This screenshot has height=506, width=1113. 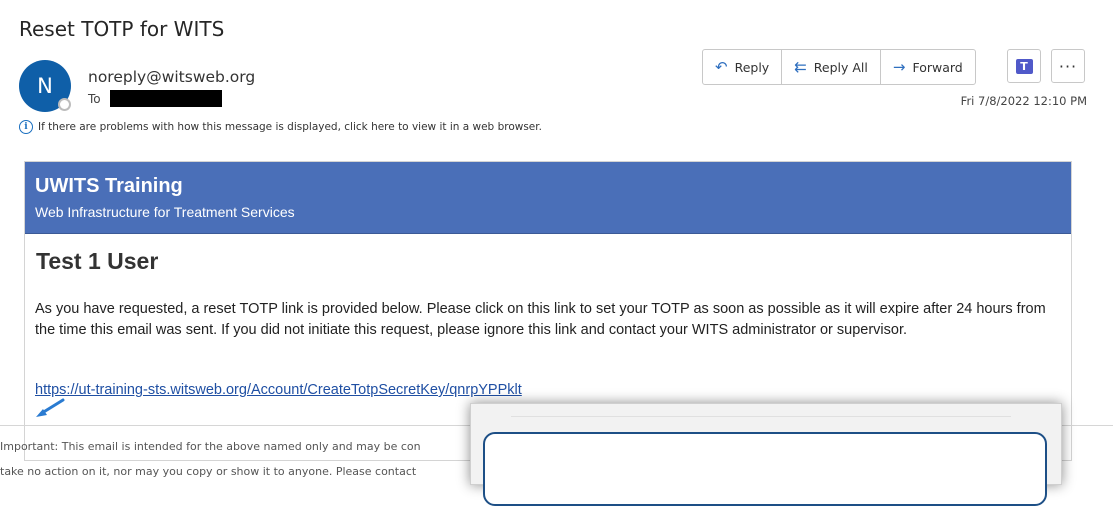 I want to click on teams-button: T, so click(x=1024, y=66).